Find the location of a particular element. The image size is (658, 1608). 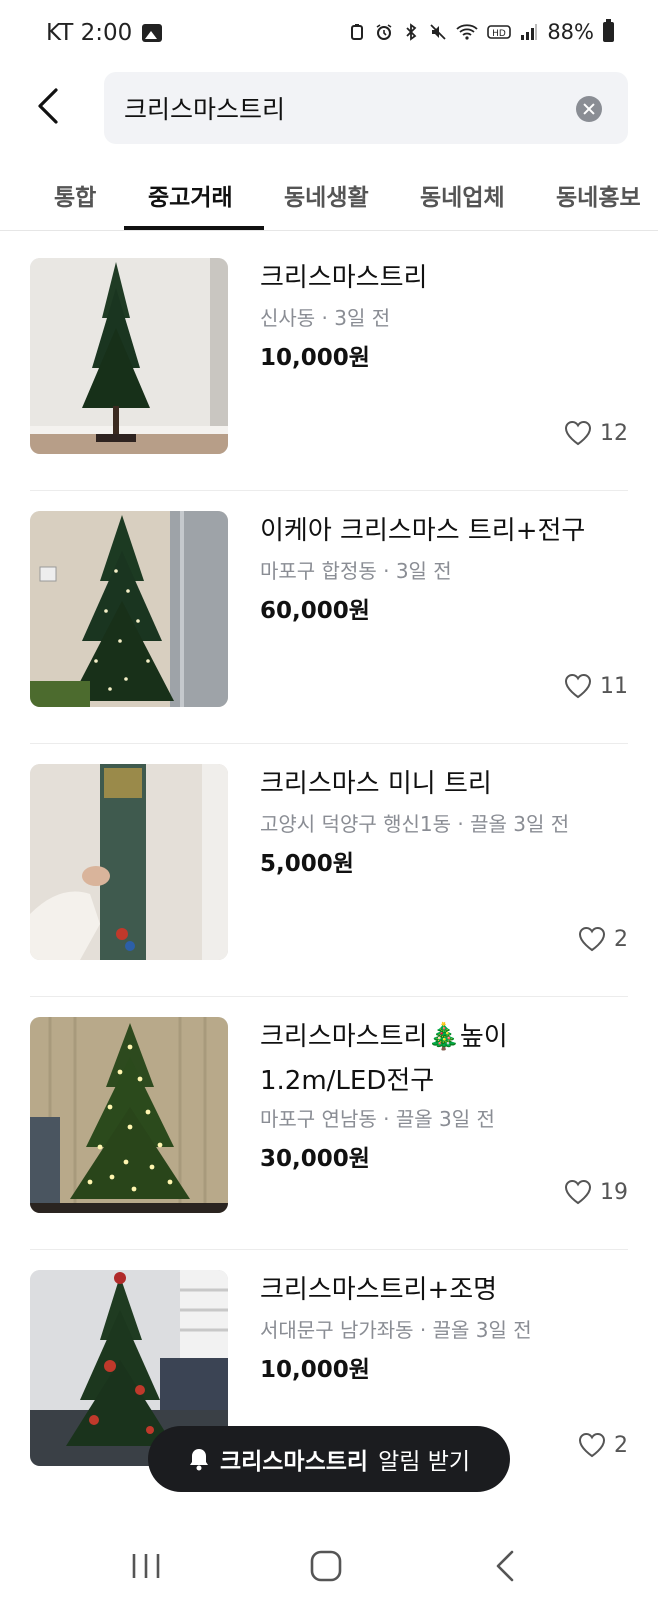

item-meta: 신사동 · 3일 전 is located at coordinates (325, 318).